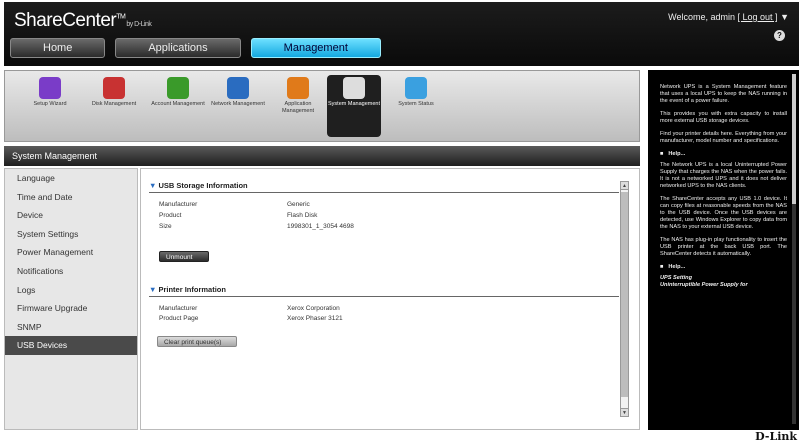  I want to click on dlink-logo: D-Link, so click(776, 436).